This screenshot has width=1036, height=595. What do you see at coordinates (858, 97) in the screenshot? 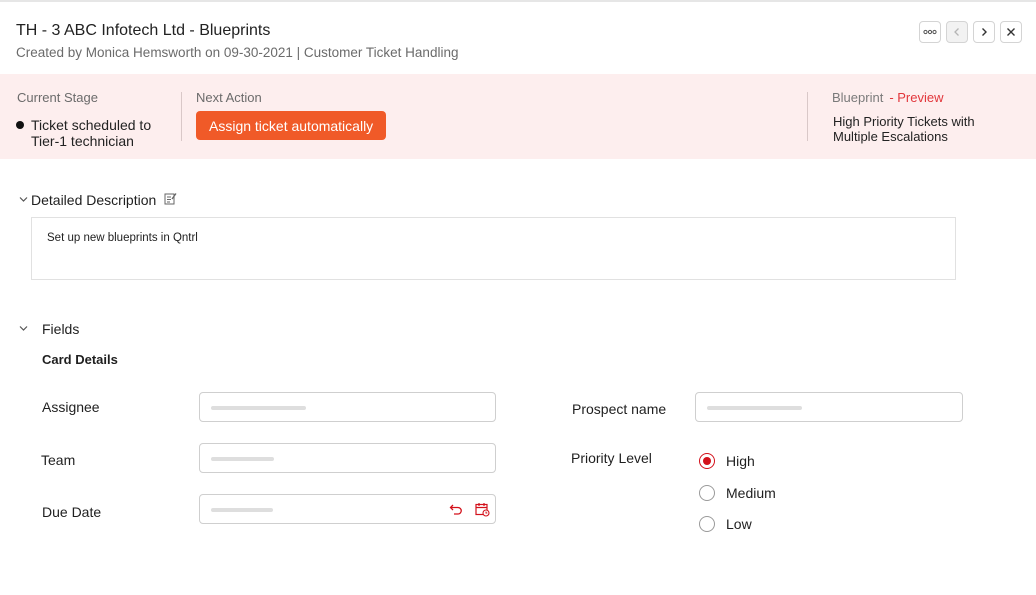
I see `blueprint-label-text: Blueprint` at bounding box center [858, 97].